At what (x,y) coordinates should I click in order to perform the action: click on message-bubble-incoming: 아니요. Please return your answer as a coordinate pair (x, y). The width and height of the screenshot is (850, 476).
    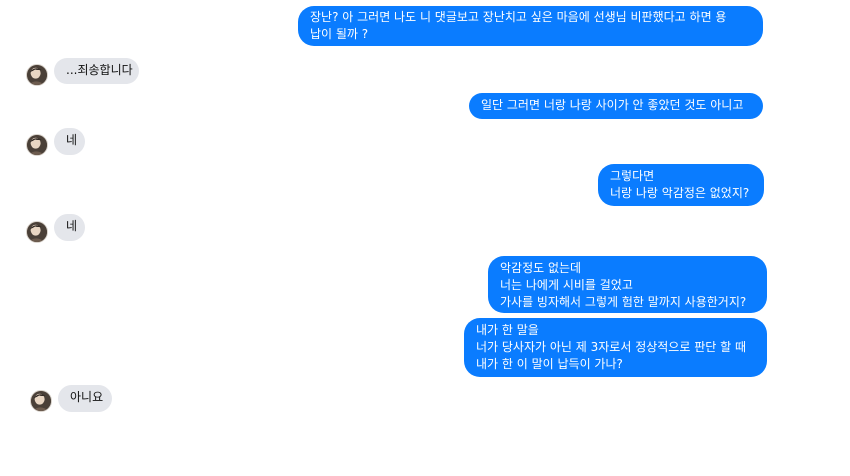
    Looking at the image, I should click on (85, 398).